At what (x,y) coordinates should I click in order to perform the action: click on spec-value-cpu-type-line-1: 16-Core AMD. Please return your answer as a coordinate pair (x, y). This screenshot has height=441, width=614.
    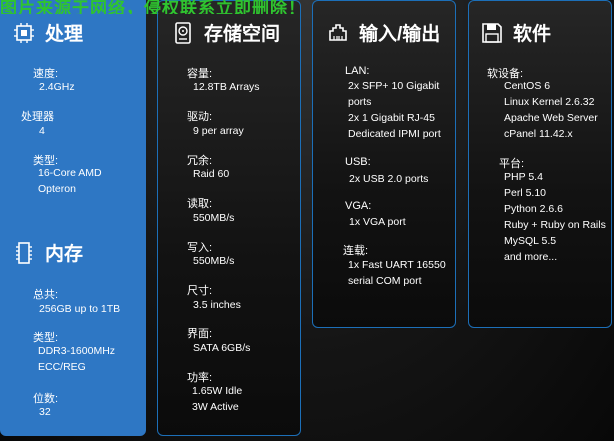
    Looking at the image, I should click on (70, 173).